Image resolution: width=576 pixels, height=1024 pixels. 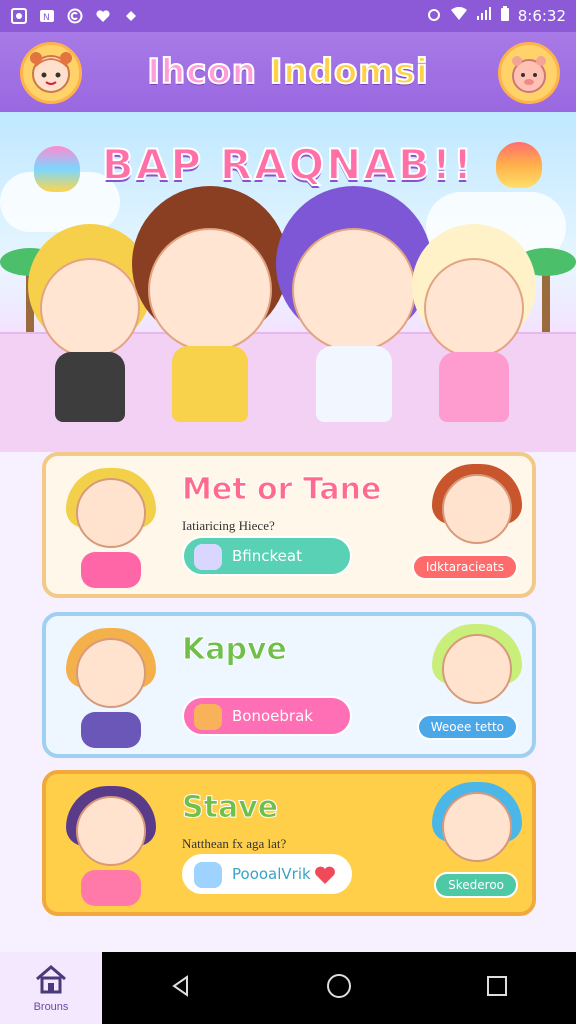 I want to click on status-bar: N 8:6:32, so click(x=288, y=16).